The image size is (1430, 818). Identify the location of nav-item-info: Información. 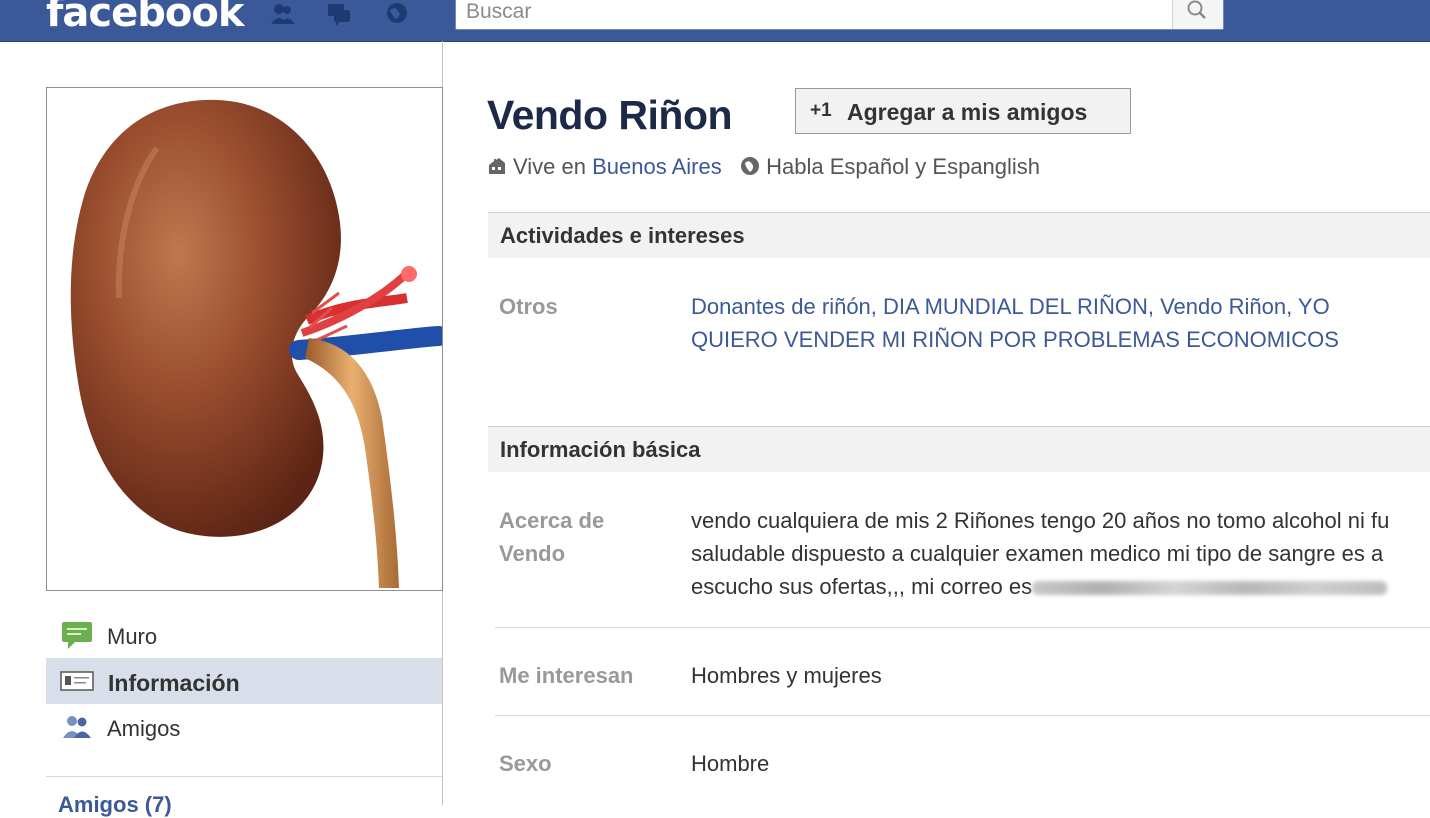
(244, 681).